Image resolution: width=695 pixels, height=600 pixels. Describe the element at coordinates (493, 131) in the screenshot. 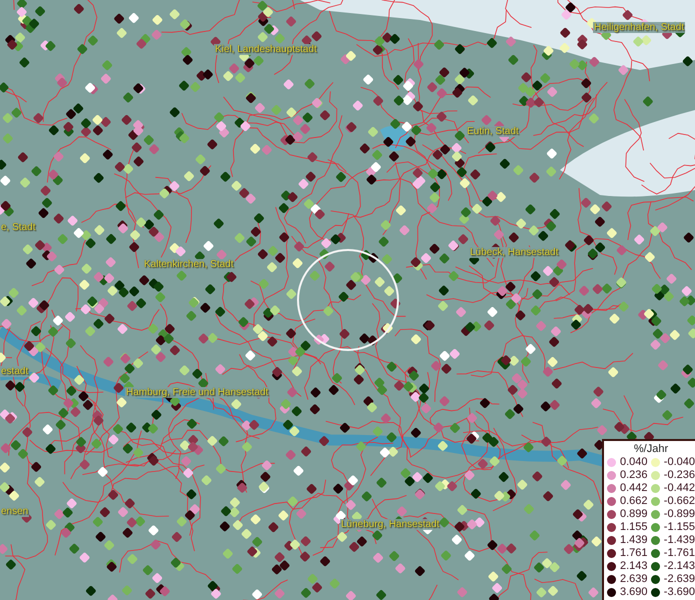

I see `place-label: Eutin, Stadt` at that location.